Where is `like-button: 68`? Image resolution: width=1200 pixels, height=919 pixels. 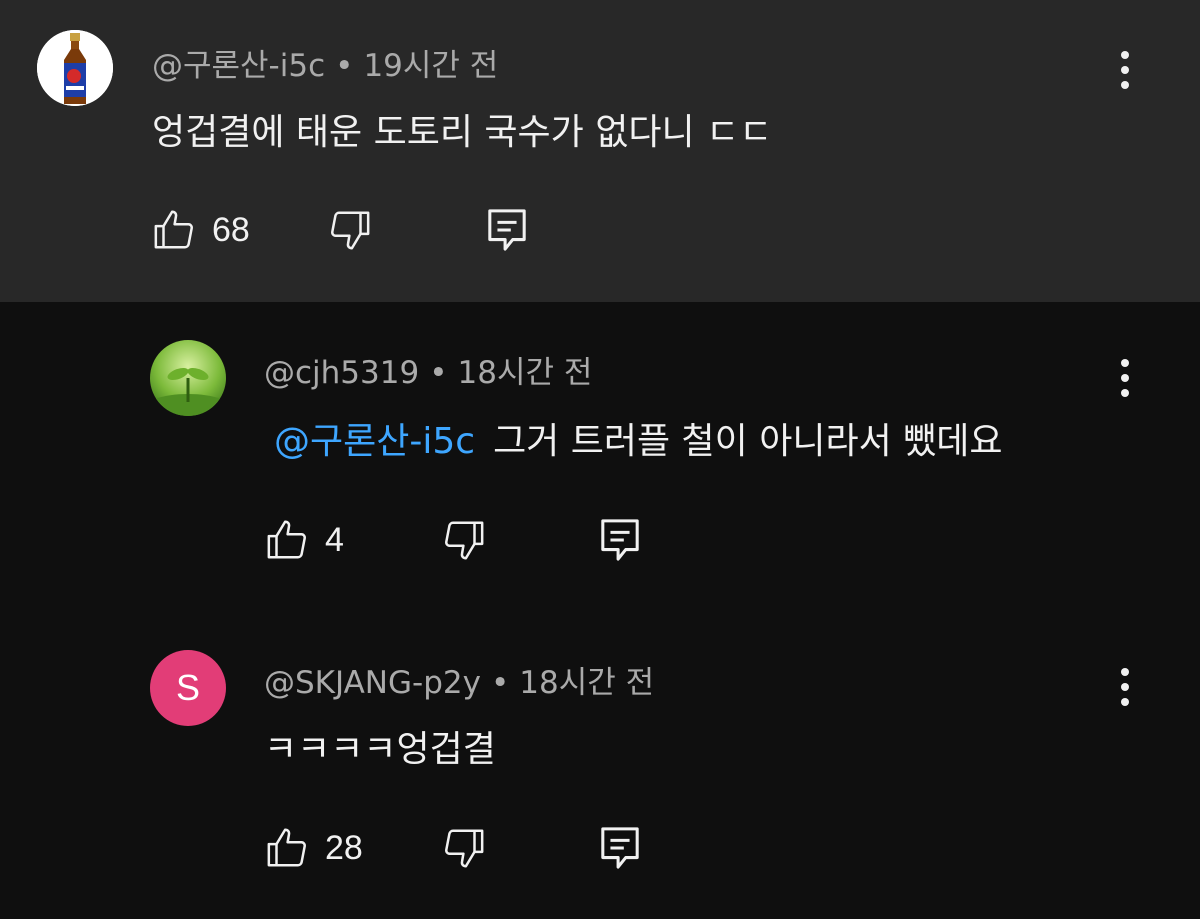 like-button: 68 is located at coordinates (201, 230).